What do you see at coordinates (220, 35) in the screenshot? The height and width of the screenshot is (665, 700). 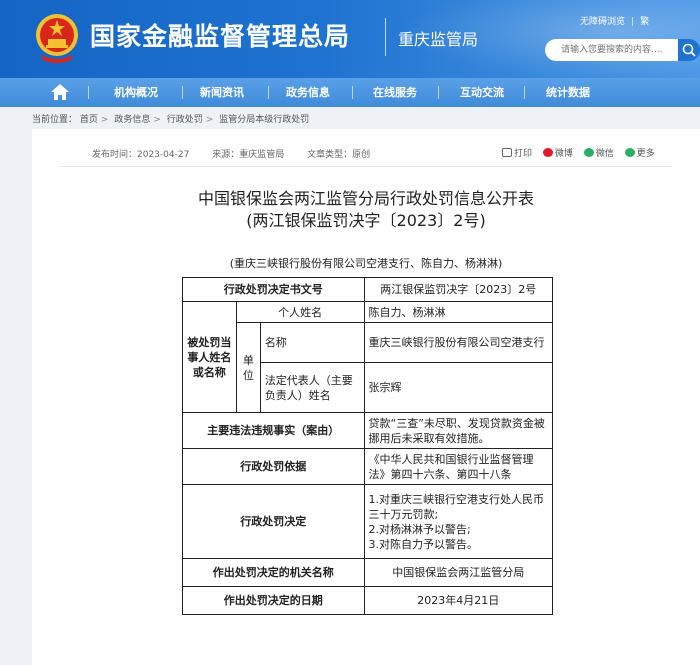 I see `site-title: 国家金融监督管理总局` at bounding box center [220, 35].